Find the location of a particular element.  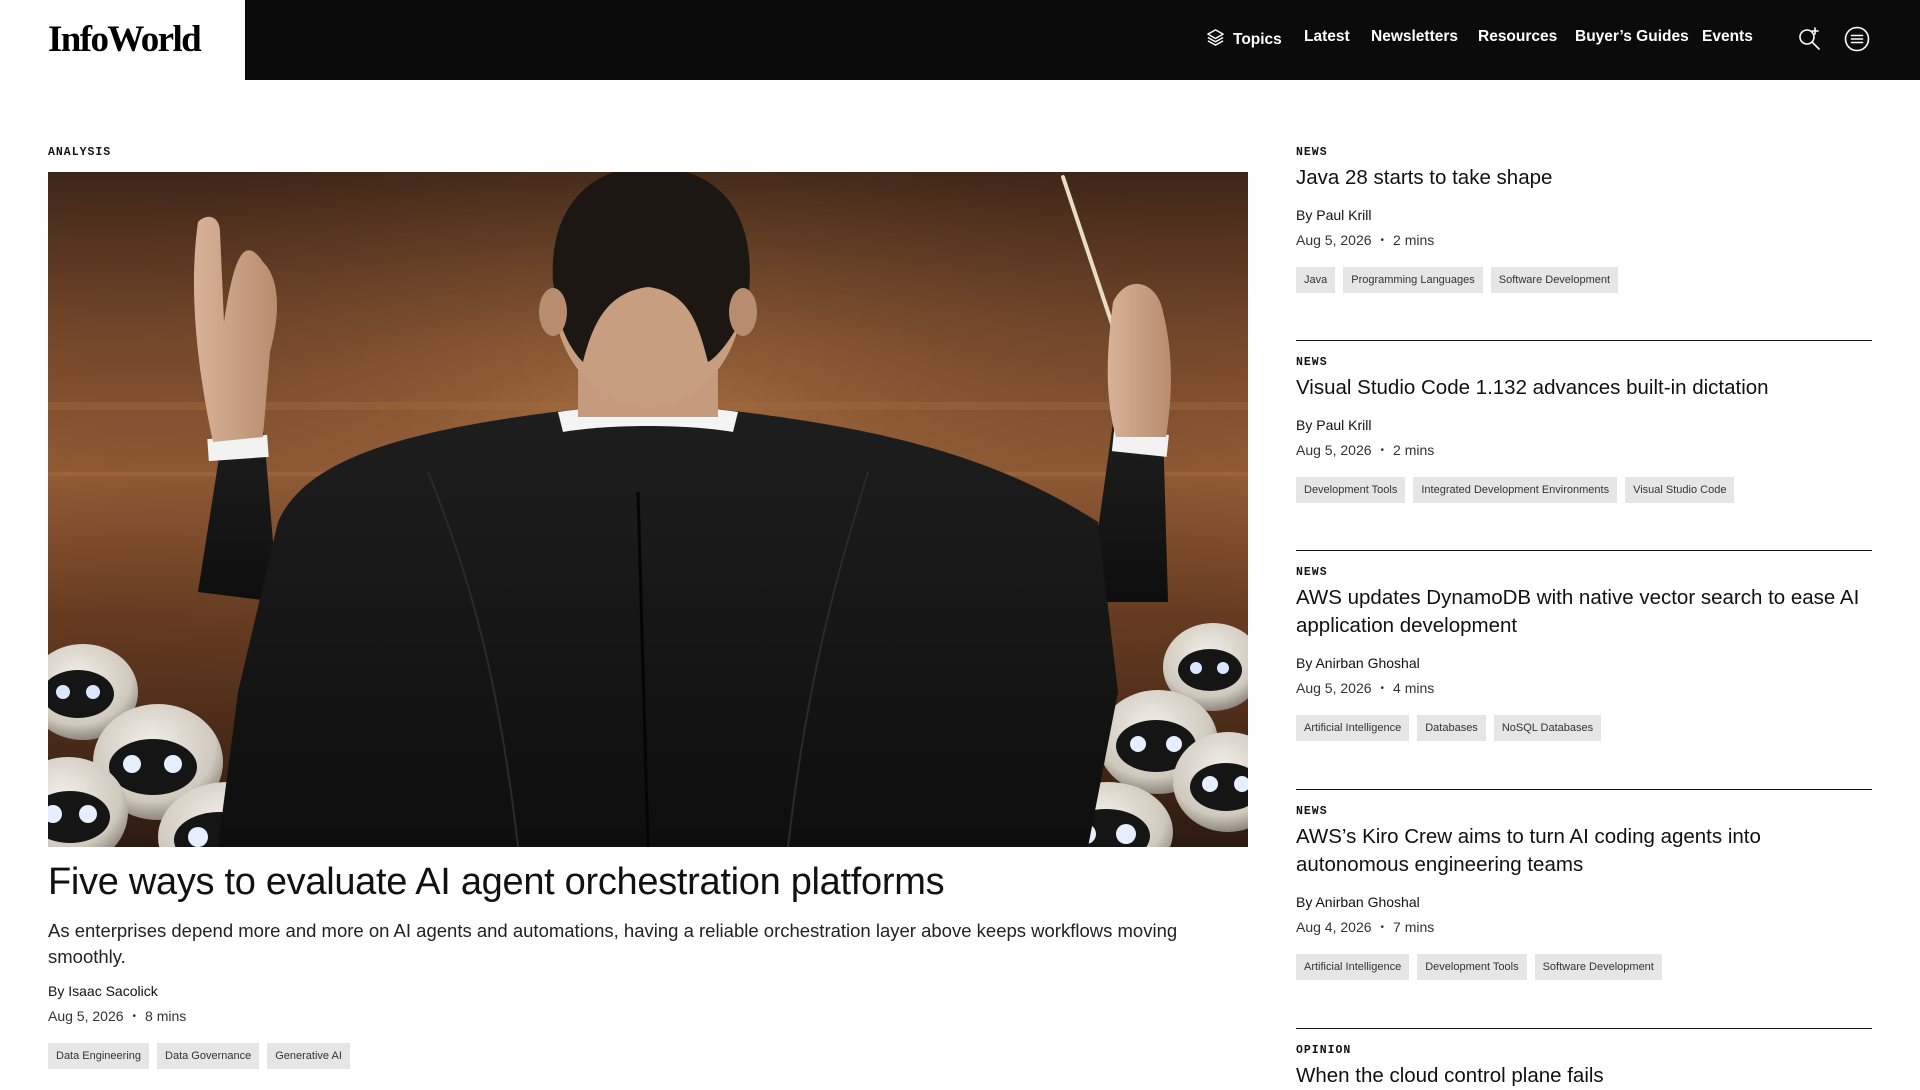

tag: Java is located at coordinates (1316, 280).